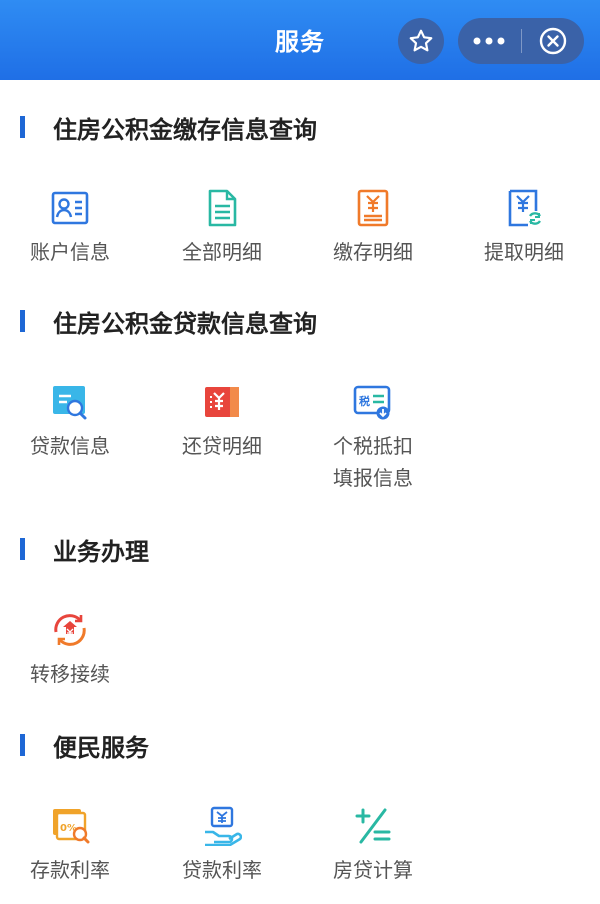 Image resolution: width=600 pixels, height=904 pixels. What do you see at coordinates (71, 826) in the screenshot?
I see `deposit-rate-icon: 0%` at bounding box center [71, 826].